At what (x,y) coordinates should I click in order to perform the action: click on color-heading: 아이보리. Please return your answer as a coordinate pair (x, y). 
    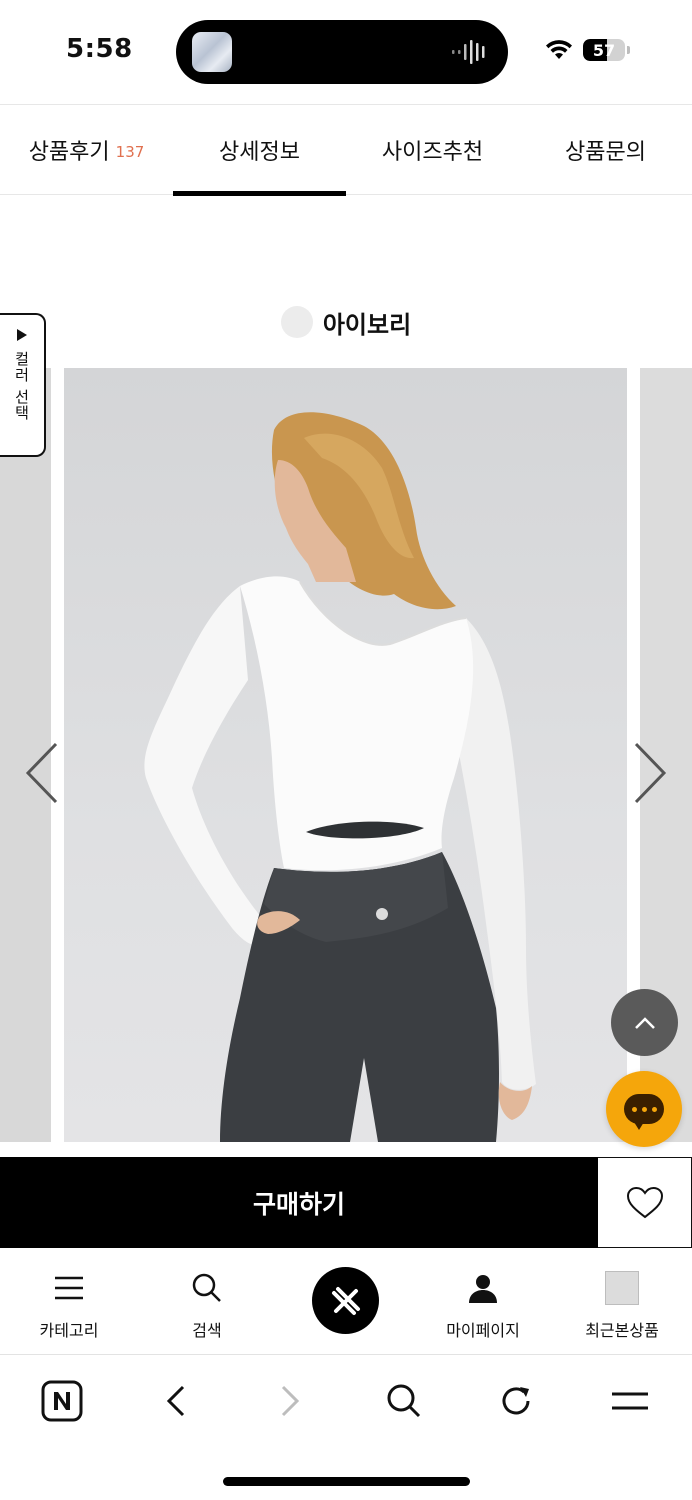
    Looking at the image, I should click on (346, 322).